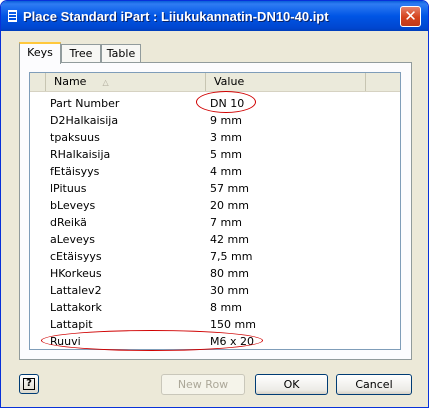  Describe the element at coordinates (80, 154) in the screenshot. I see `row-name: RHalkaisija` at that location.